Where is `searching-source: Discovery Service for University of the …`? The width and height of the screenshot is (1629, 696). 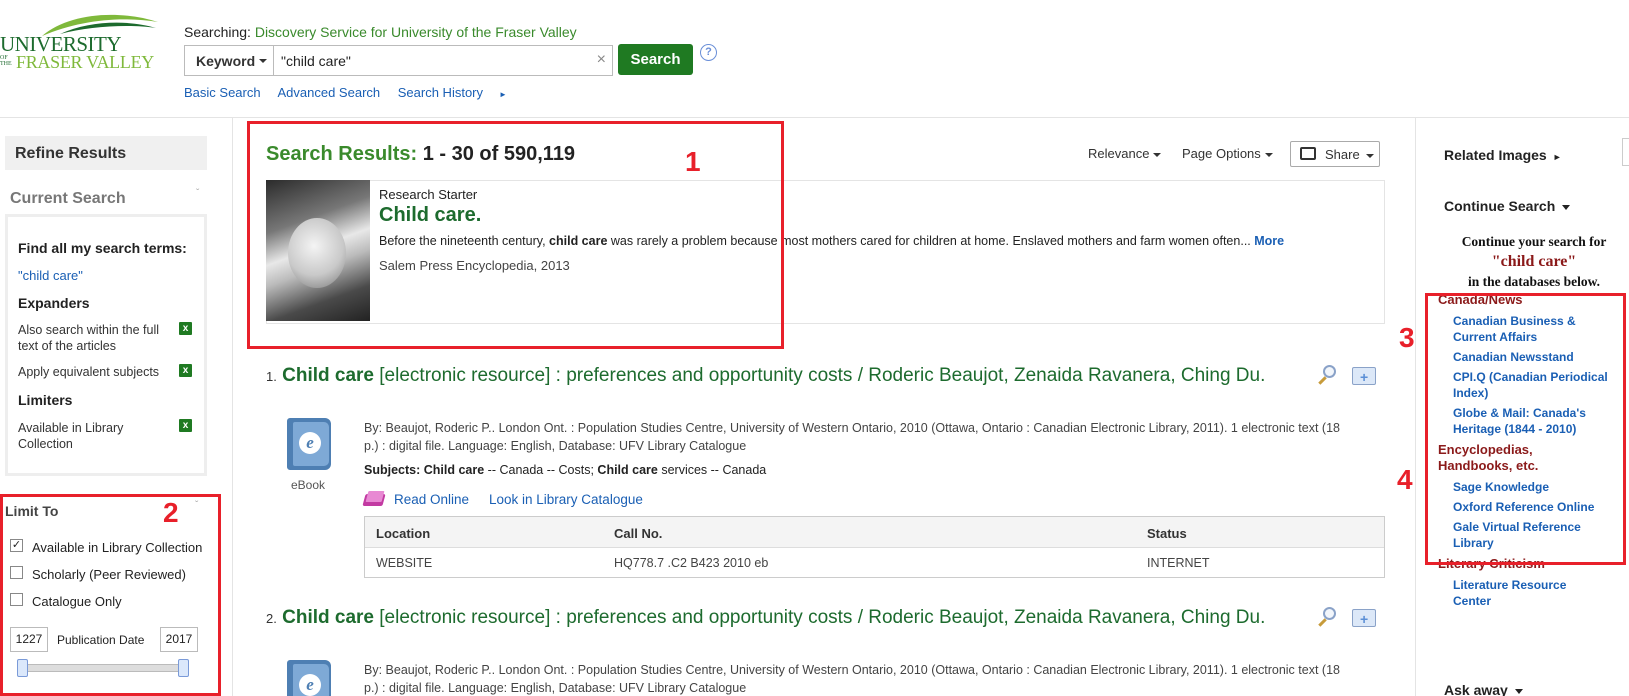
searching-source: Discovery Service for University of the … is located at coordinates (416, 32).